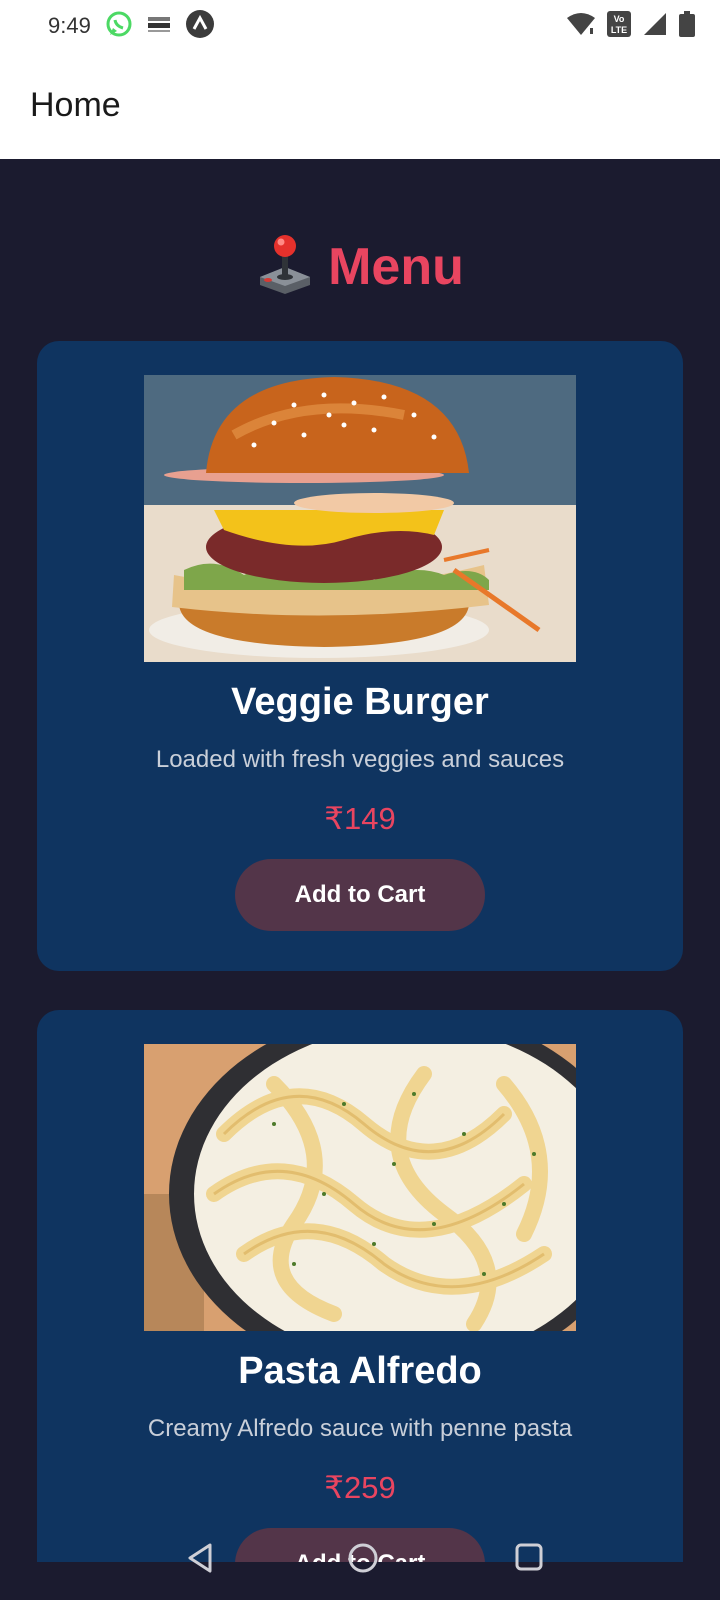 This screenshot has width=720, height=1600. I want to click on svg-text: Vo, so click(619, 19).